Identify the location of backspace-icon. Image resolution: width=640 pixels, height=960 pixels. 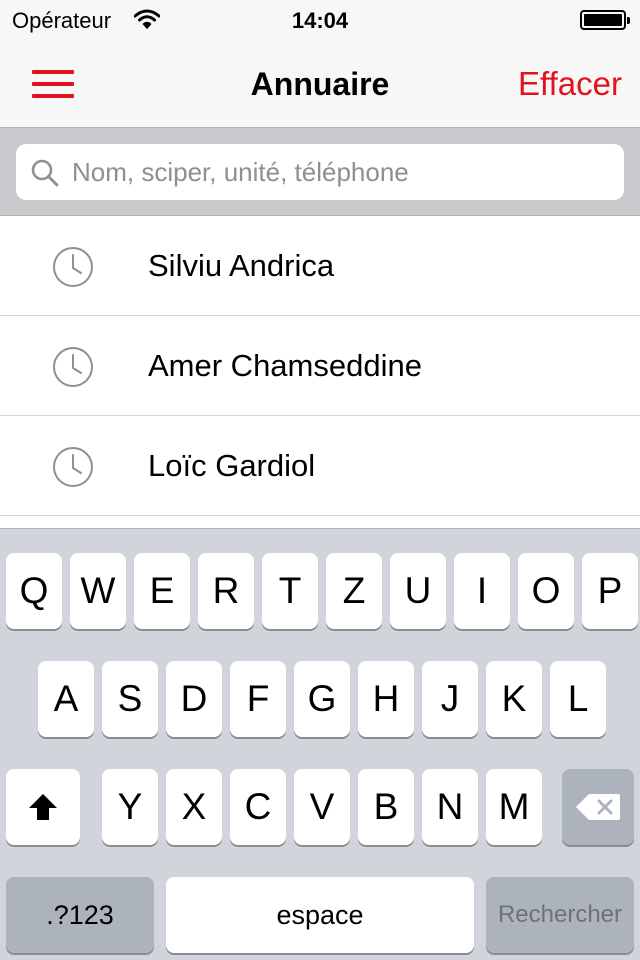
(598, 807).